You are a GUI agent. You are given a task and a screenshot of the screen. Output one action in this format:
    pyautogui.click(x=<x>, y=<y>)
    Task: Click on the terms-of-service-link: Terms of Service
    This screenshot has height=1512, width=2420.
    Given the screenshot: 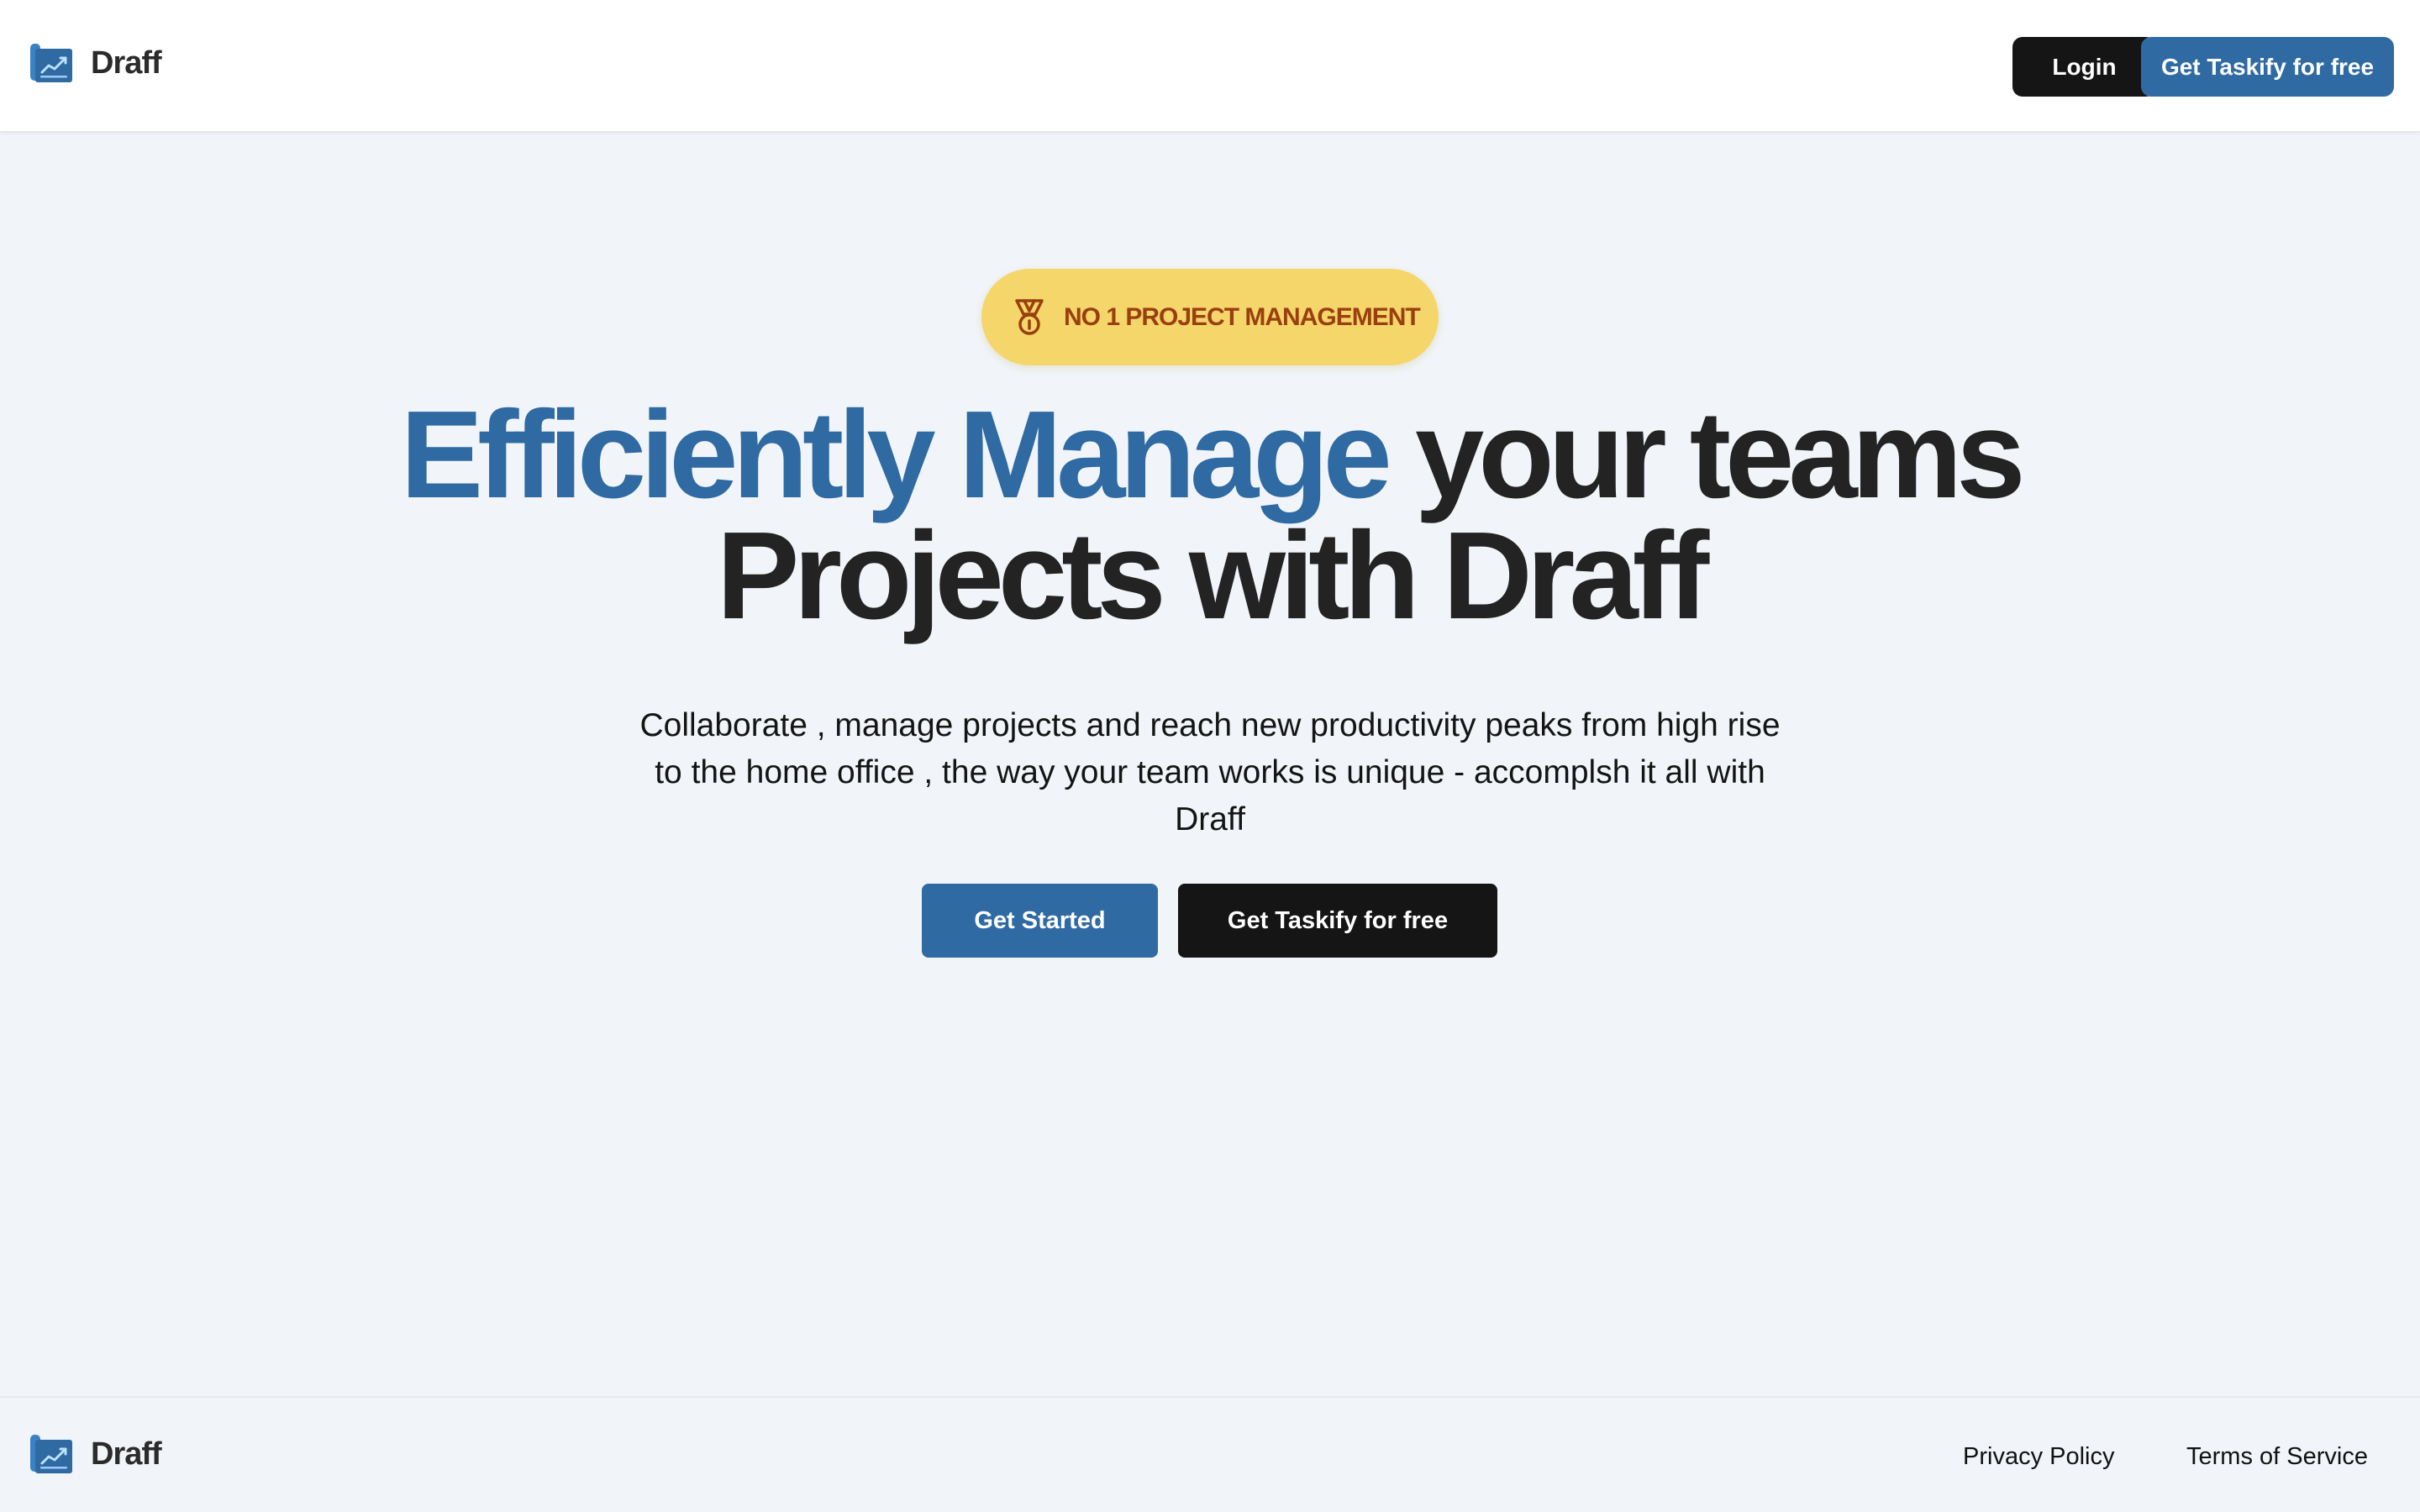 What is the action you would take?
    pyautogui.click(x=2277, y=1457)
    